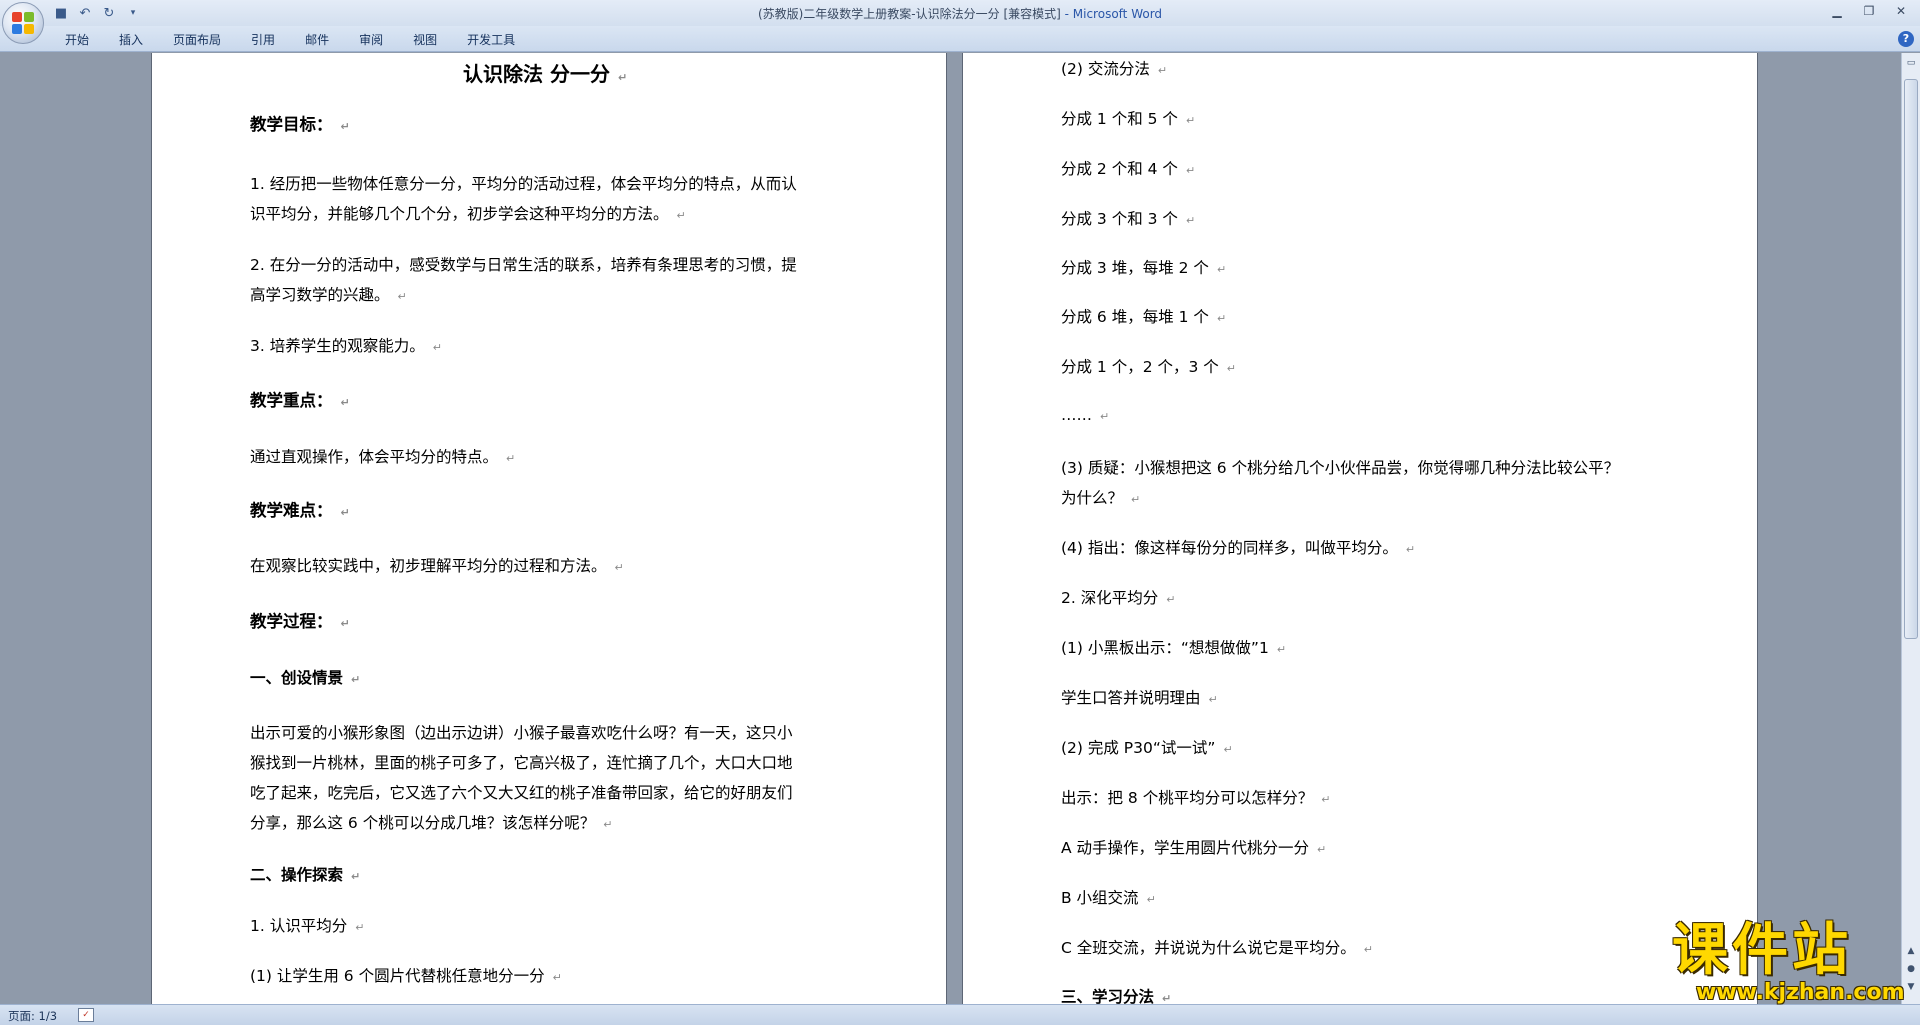 The image size is (1920, 1025). I want to click on next-page-icon: ▼, so click(1911, 987).